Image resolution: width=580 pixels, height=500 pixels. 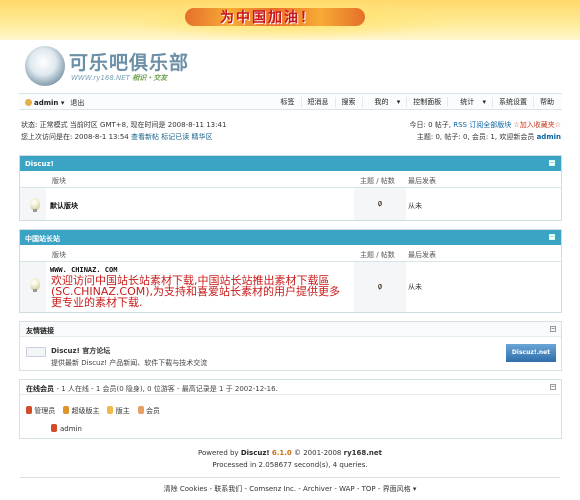 I want to click on category-discuz: Discuz! − 版块 主题 / 帖数 最后发表 默认版块 0 / 0 从未, so click(x=290, y=188).